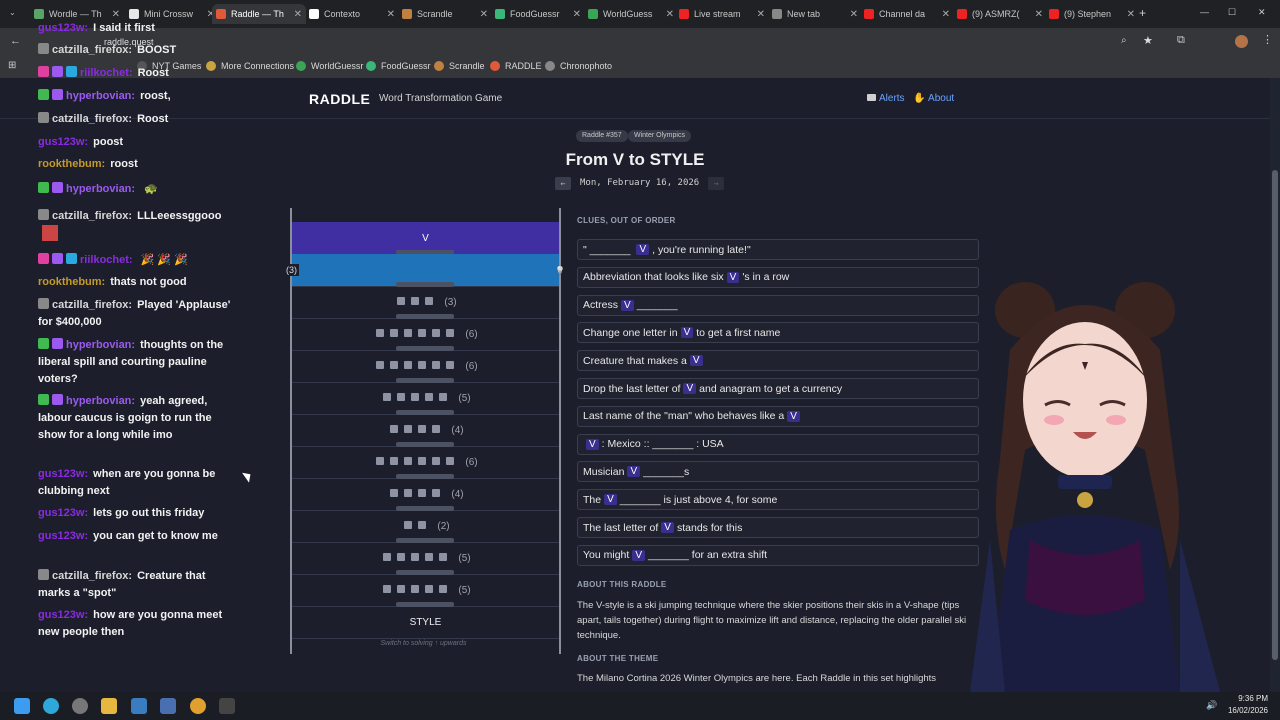  I want to click on extensions-icon: ⧉, so click(1181, 40).